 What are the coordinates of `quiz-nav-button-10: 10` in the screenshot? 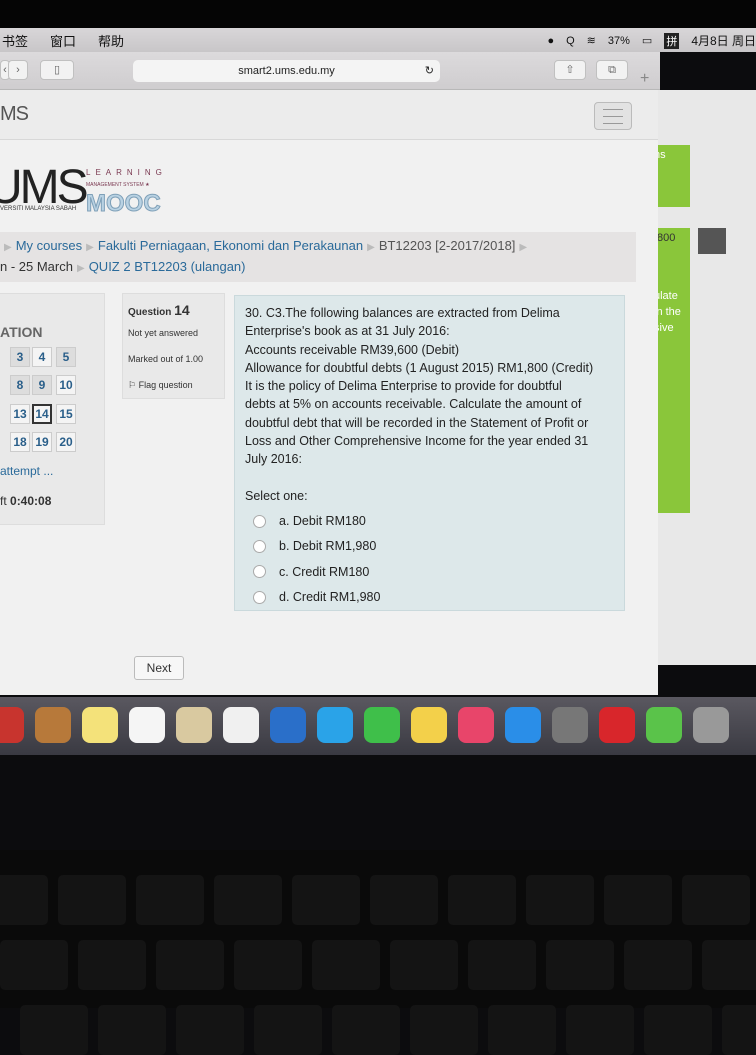 It's located at (66, 385).